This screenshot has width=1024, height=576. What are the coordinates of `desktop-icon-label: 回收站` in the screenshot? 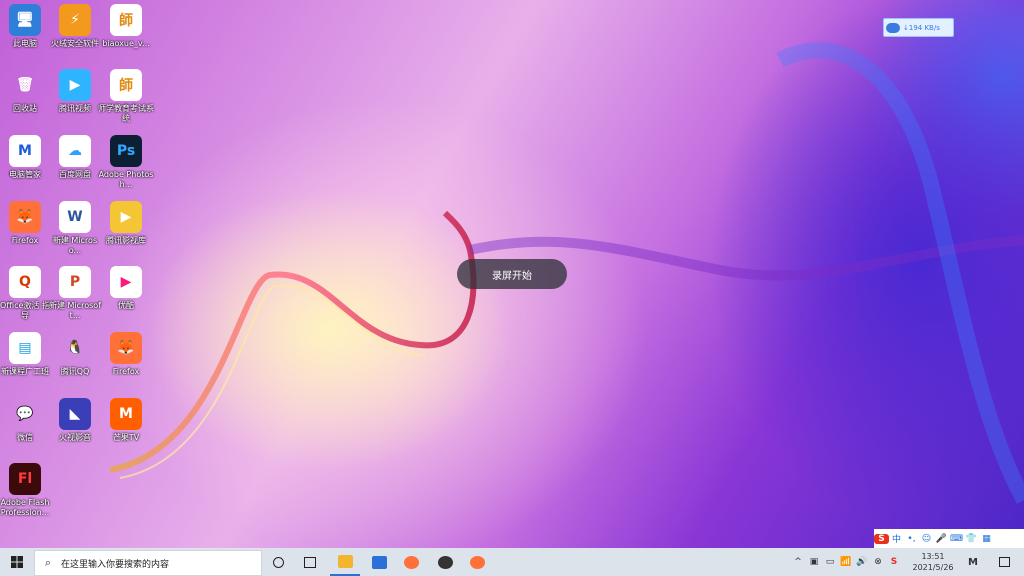 It's located at (25, 108).